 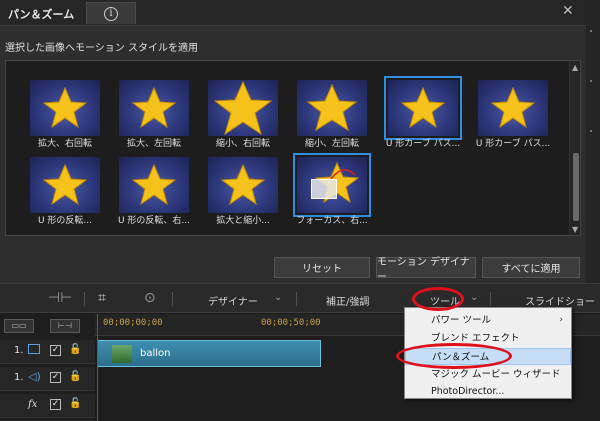 What do you see at coordinates (34, 349) in the screenshot?
I see `video-track-icon` at bounding box center [34, 349].